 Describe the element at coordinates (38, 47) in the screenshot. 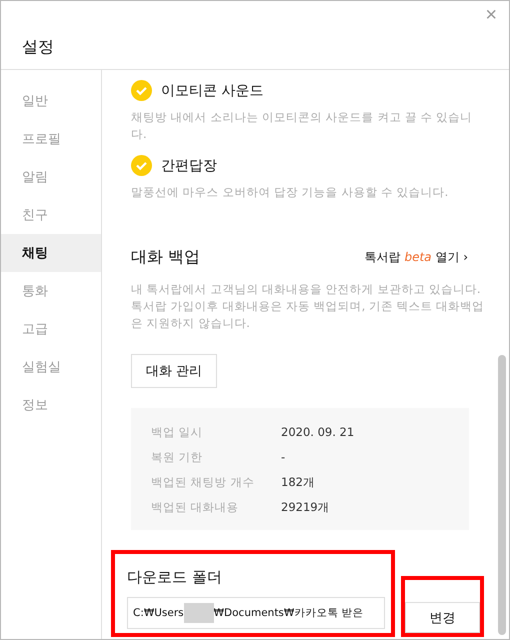

I see `window-title: 설정` at that location.